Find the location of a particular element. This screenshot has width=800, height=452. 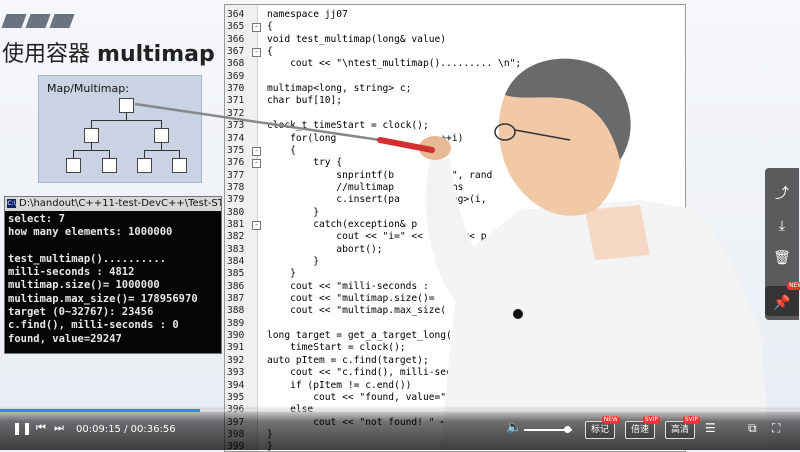

code-line: 387 cout << "multimap.size()= is located at coordinates (455, 299).